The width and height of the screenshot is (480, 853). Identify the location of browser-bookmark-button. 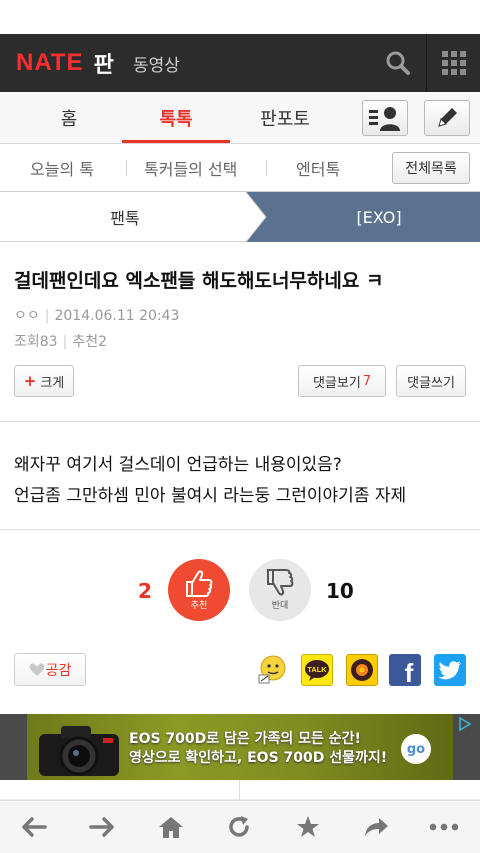
(308, 827).